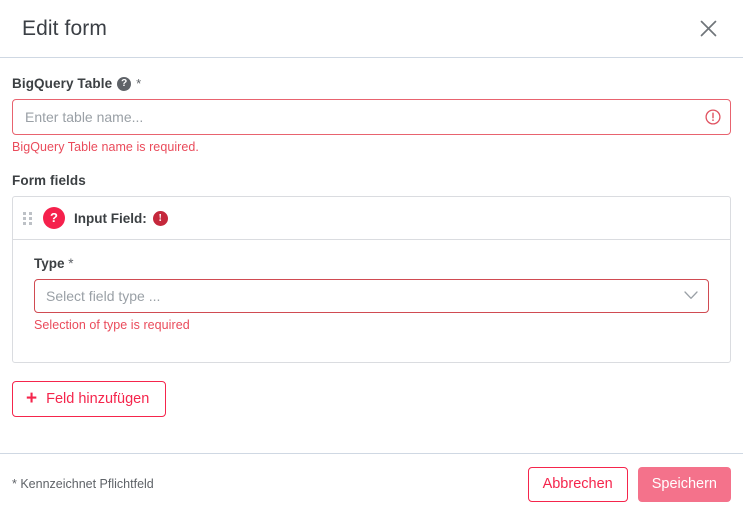  I want to click on form-field-card-title-row: Input Field: !, so click(121, 218).